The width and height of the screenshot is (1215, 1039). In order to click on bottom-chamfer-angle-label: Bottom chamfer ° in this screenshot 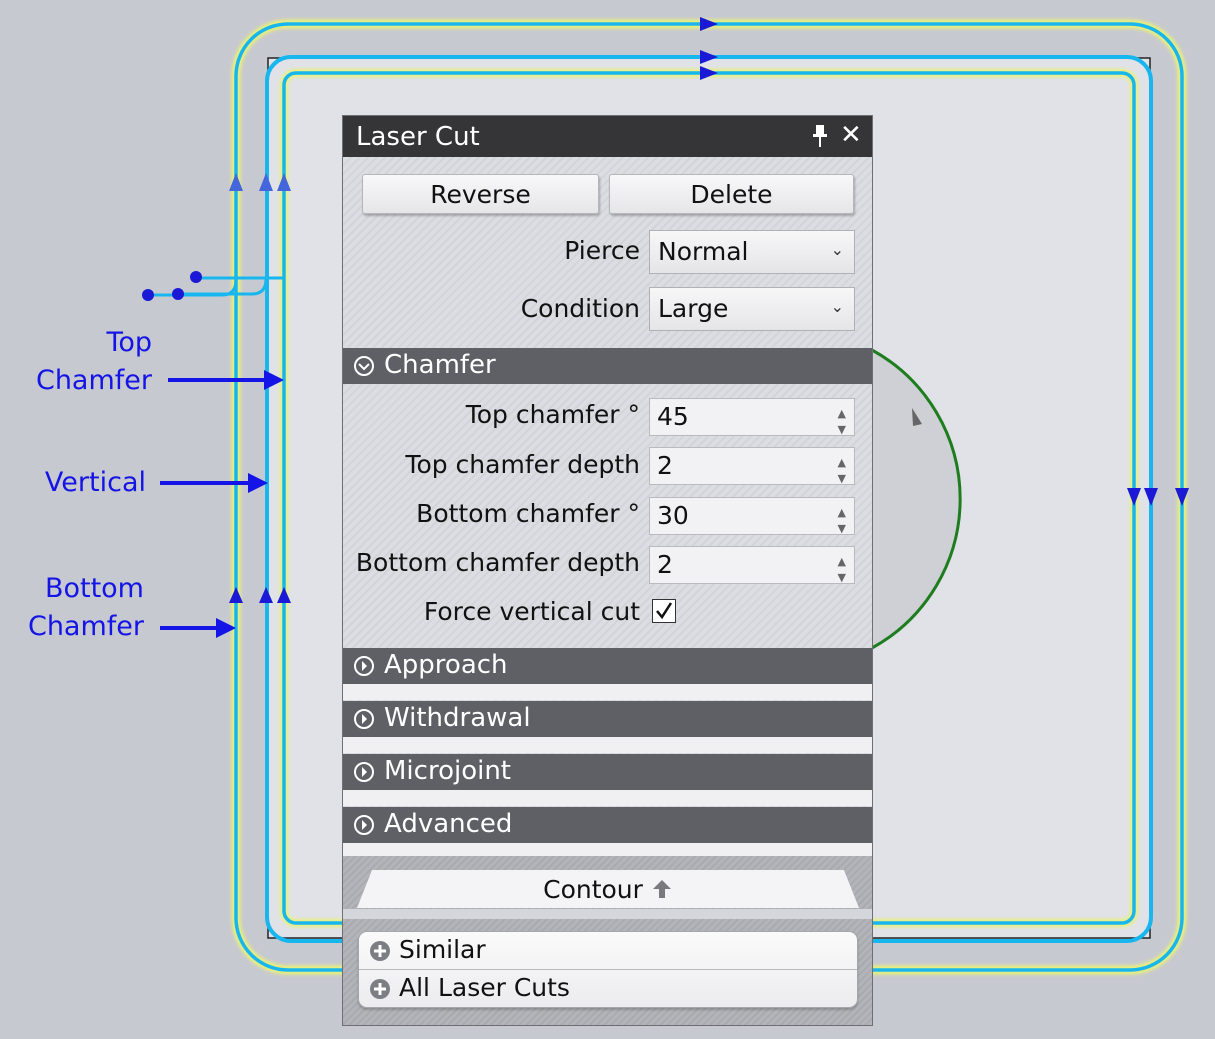, I will do `click(528, 513)`.